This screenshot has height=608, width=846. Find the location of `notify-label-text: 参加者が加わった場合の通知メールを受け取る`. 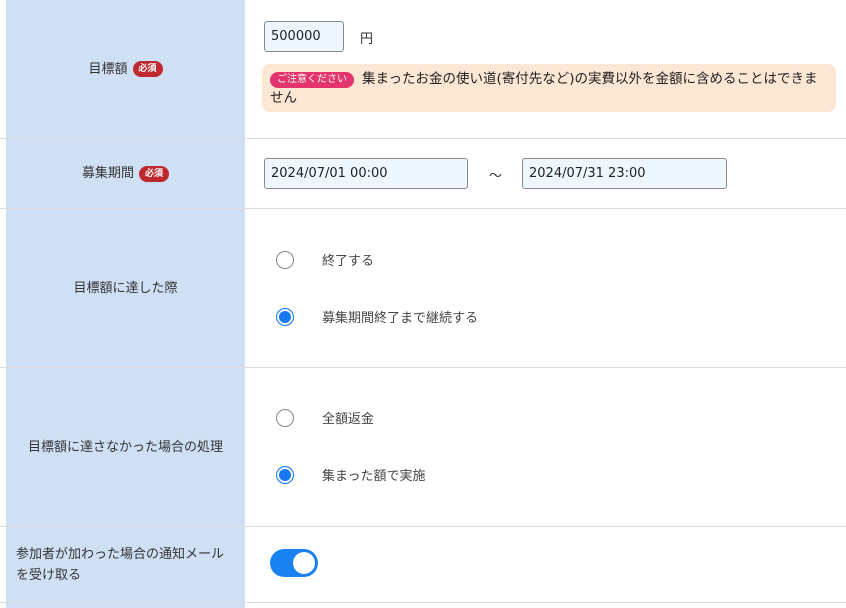

notify-label-text: 参加者が加わった場合の通知メールを受け取る is located at coordinates (120, 564).